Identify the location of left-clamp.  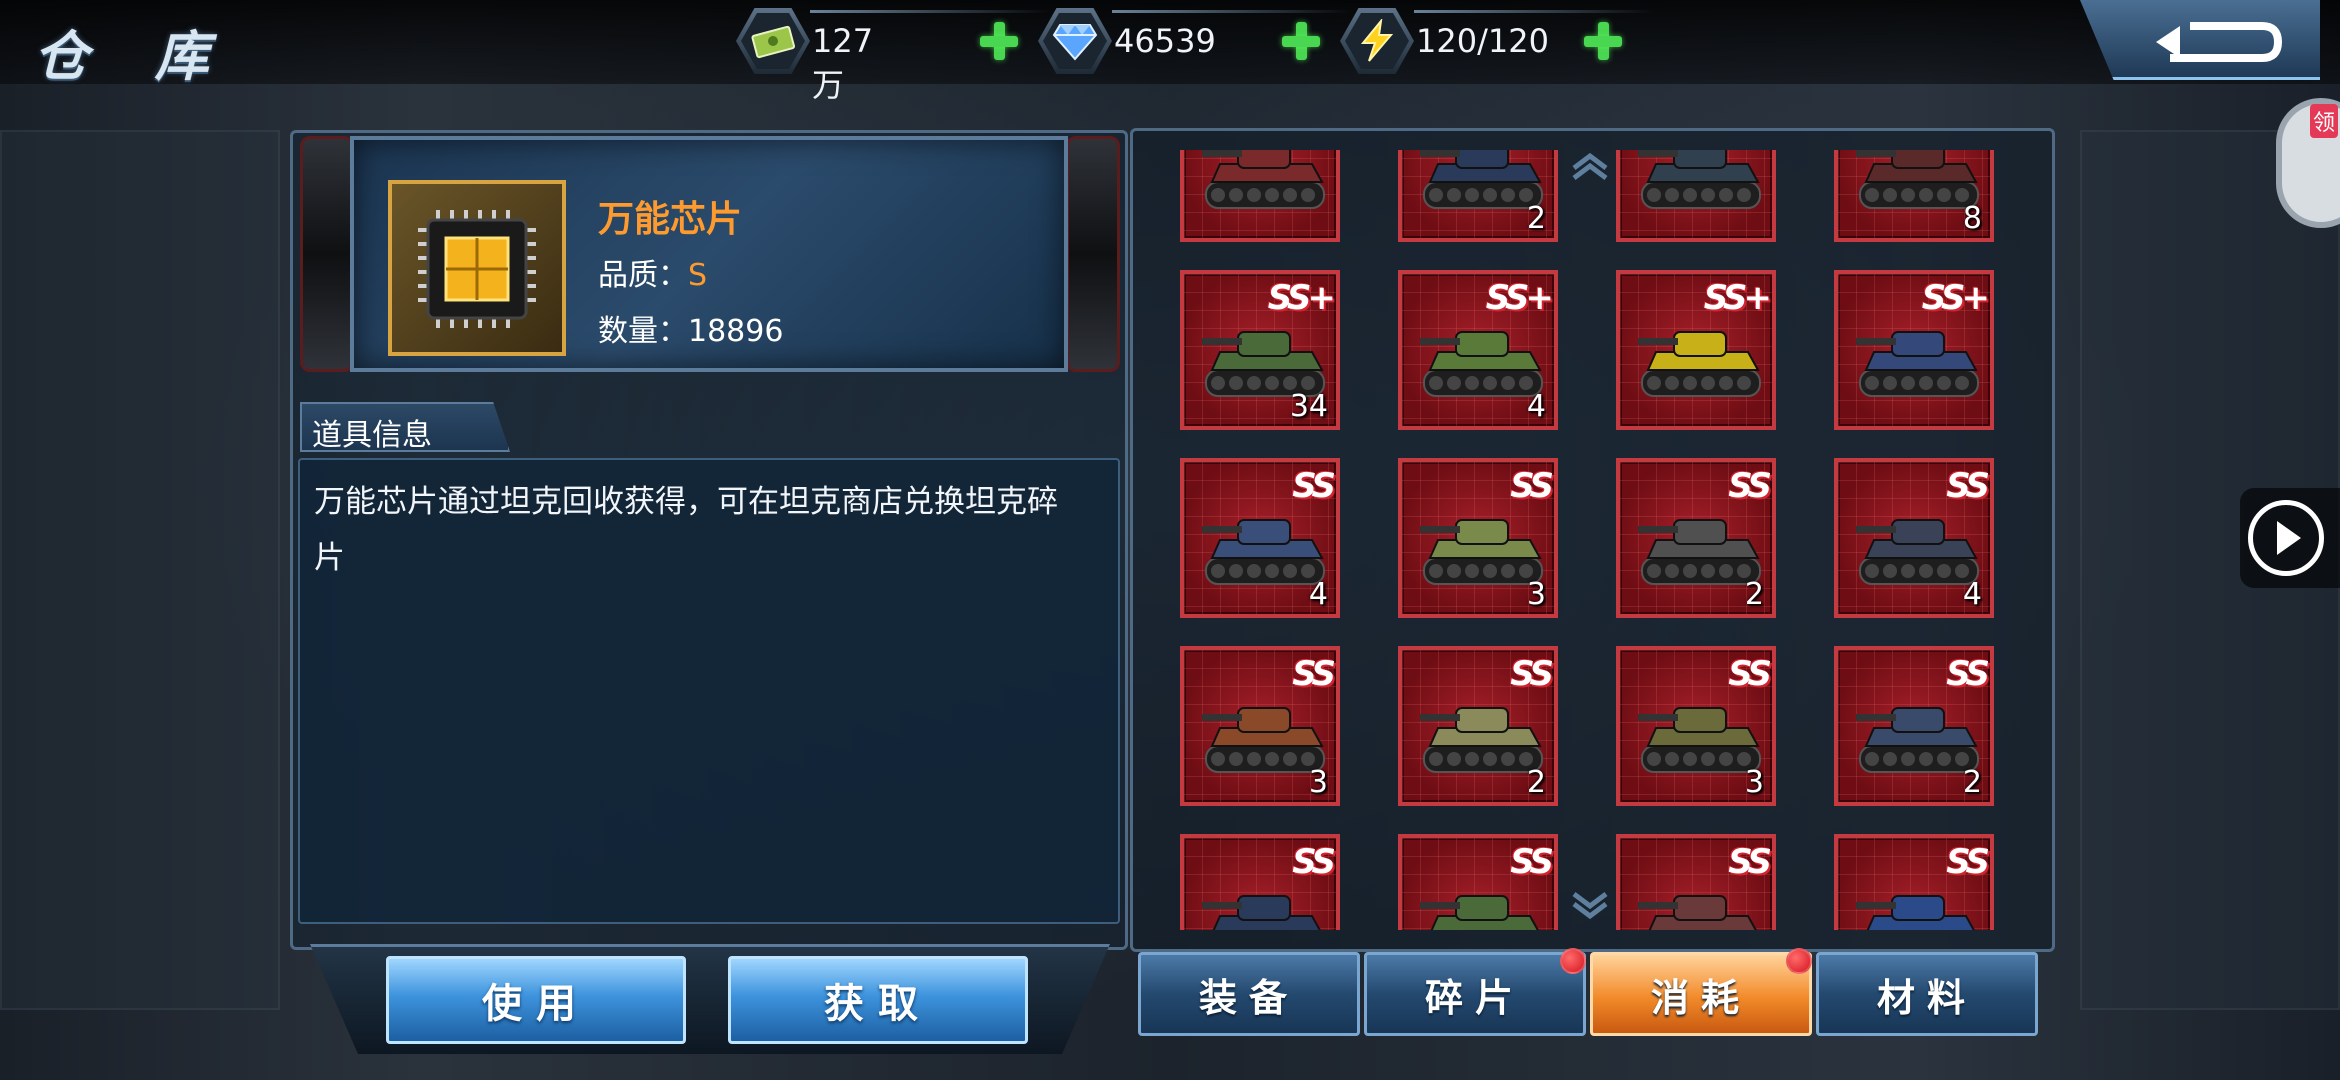
(327, 254).